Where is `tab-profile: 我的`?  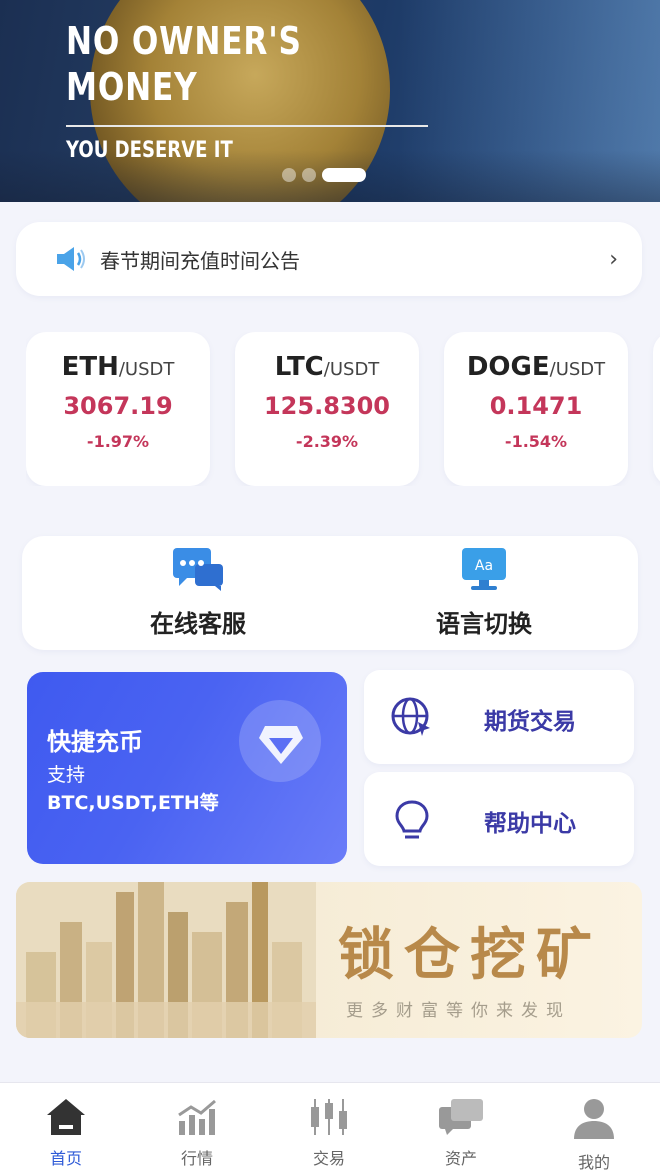 tab-profile: 我的 is located at coordinates (594, 1133).